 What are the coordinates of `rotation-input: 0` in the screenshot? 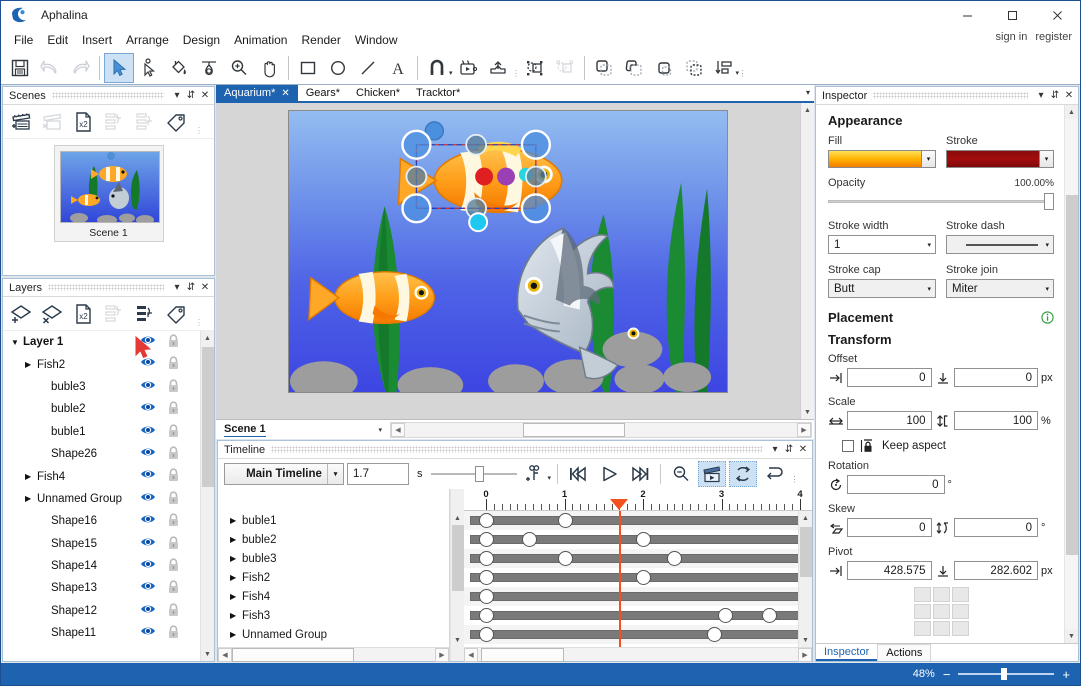 It's located at (896, 484).